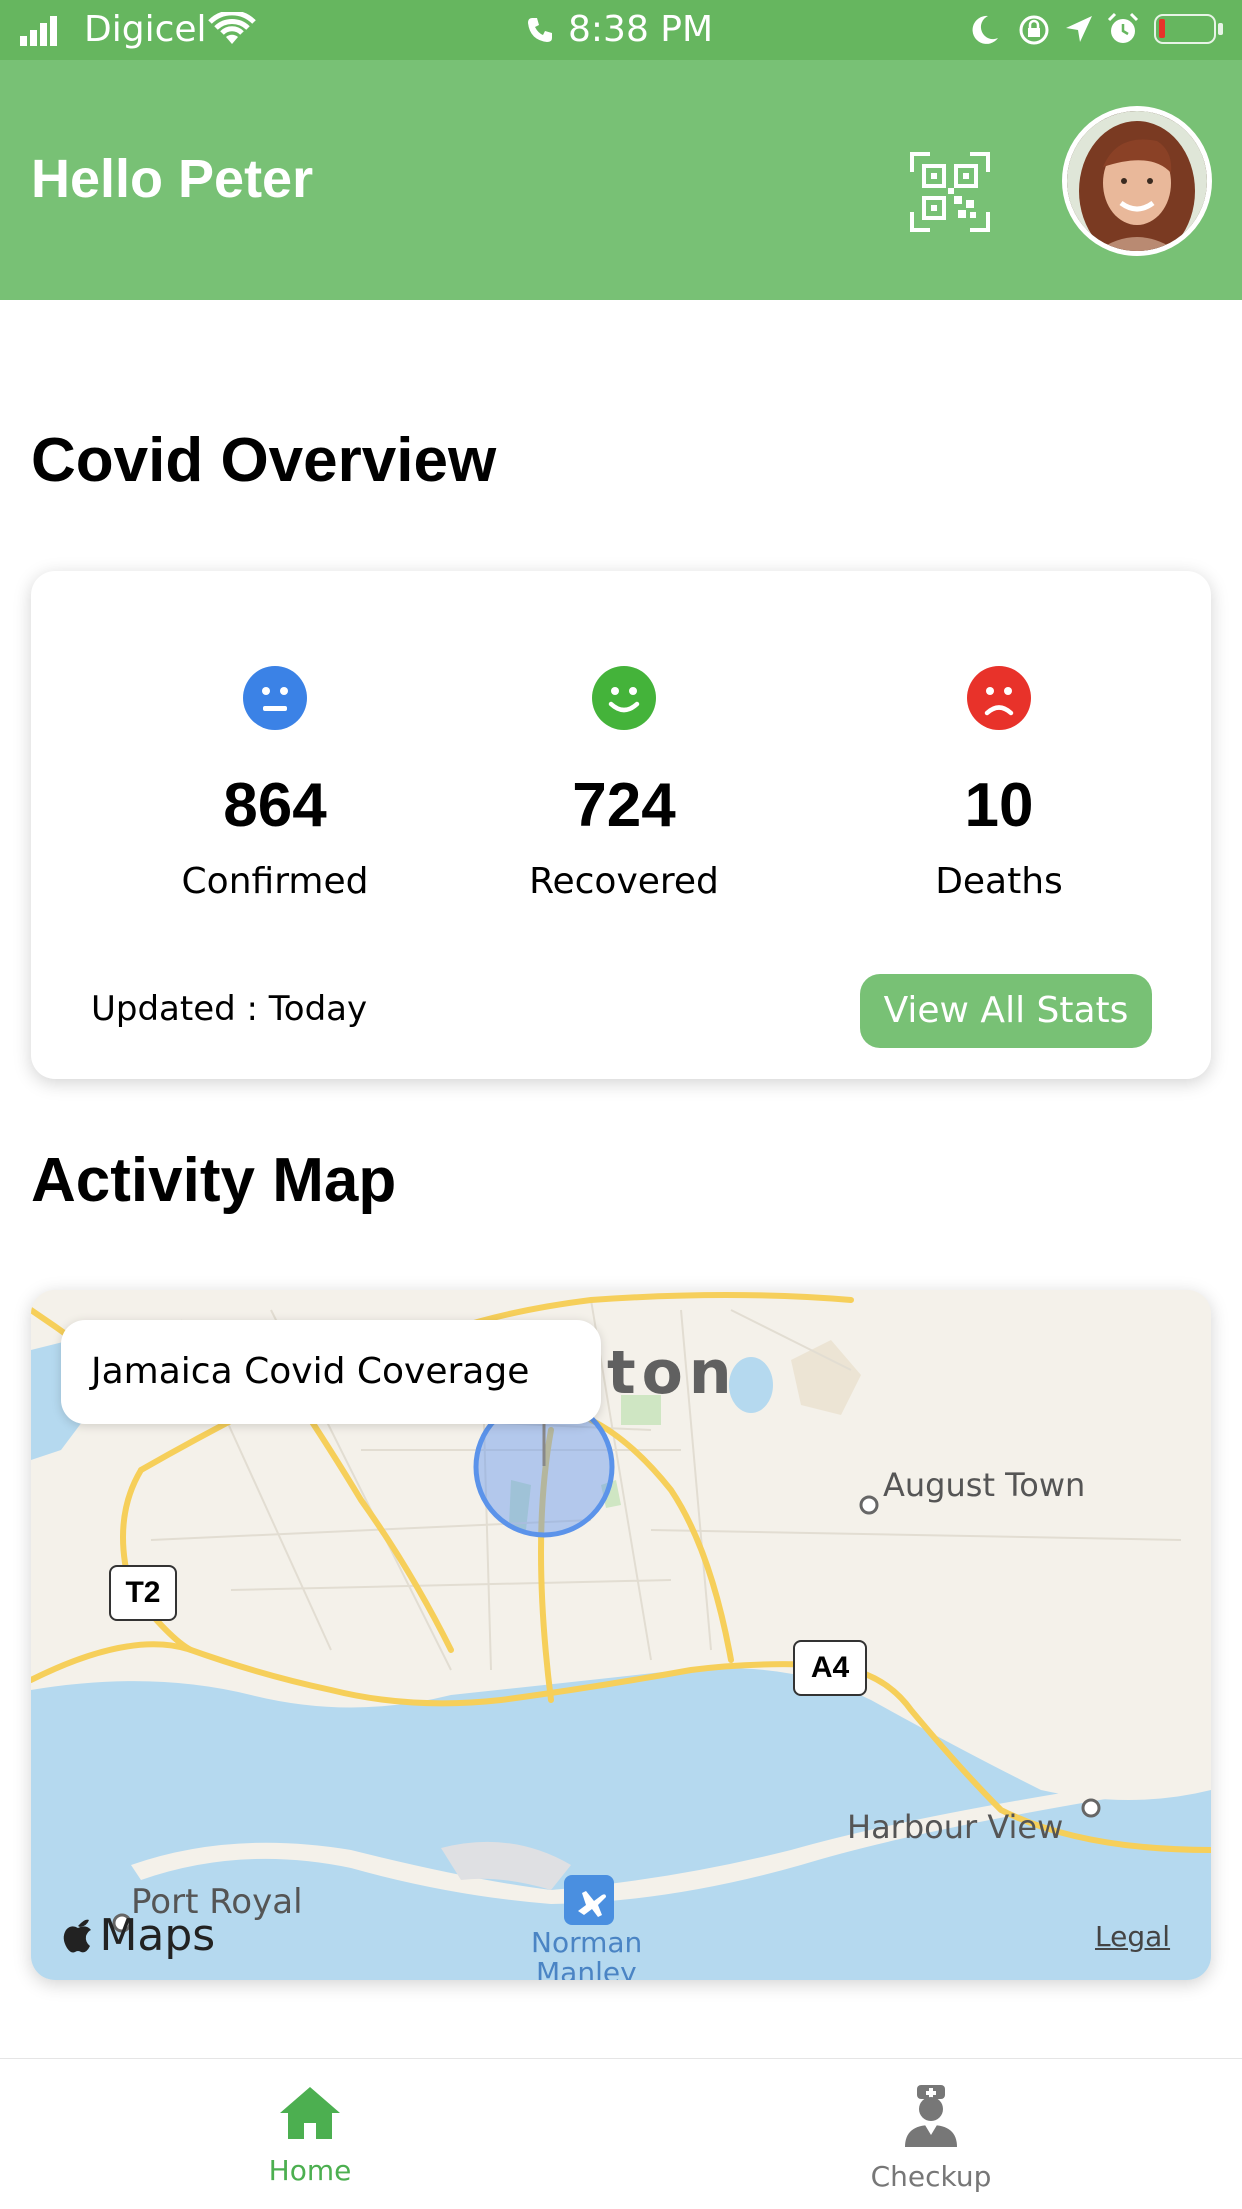 The width and height of the screenshot is (1242, 2209). Describe the element at coordinates (310, 2113) in the screenshot. I see `home-icon` at that location.